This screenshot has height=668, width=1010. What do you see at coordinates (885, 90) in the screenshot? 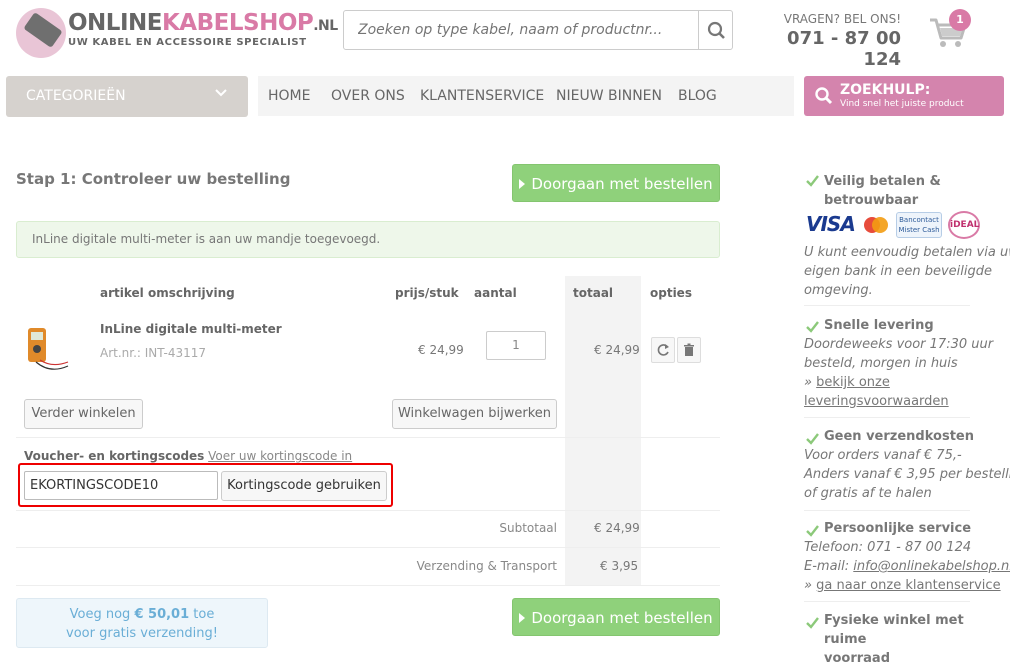
I see `help-title: ZOEKHULP:` at bounding box center [885, 90].